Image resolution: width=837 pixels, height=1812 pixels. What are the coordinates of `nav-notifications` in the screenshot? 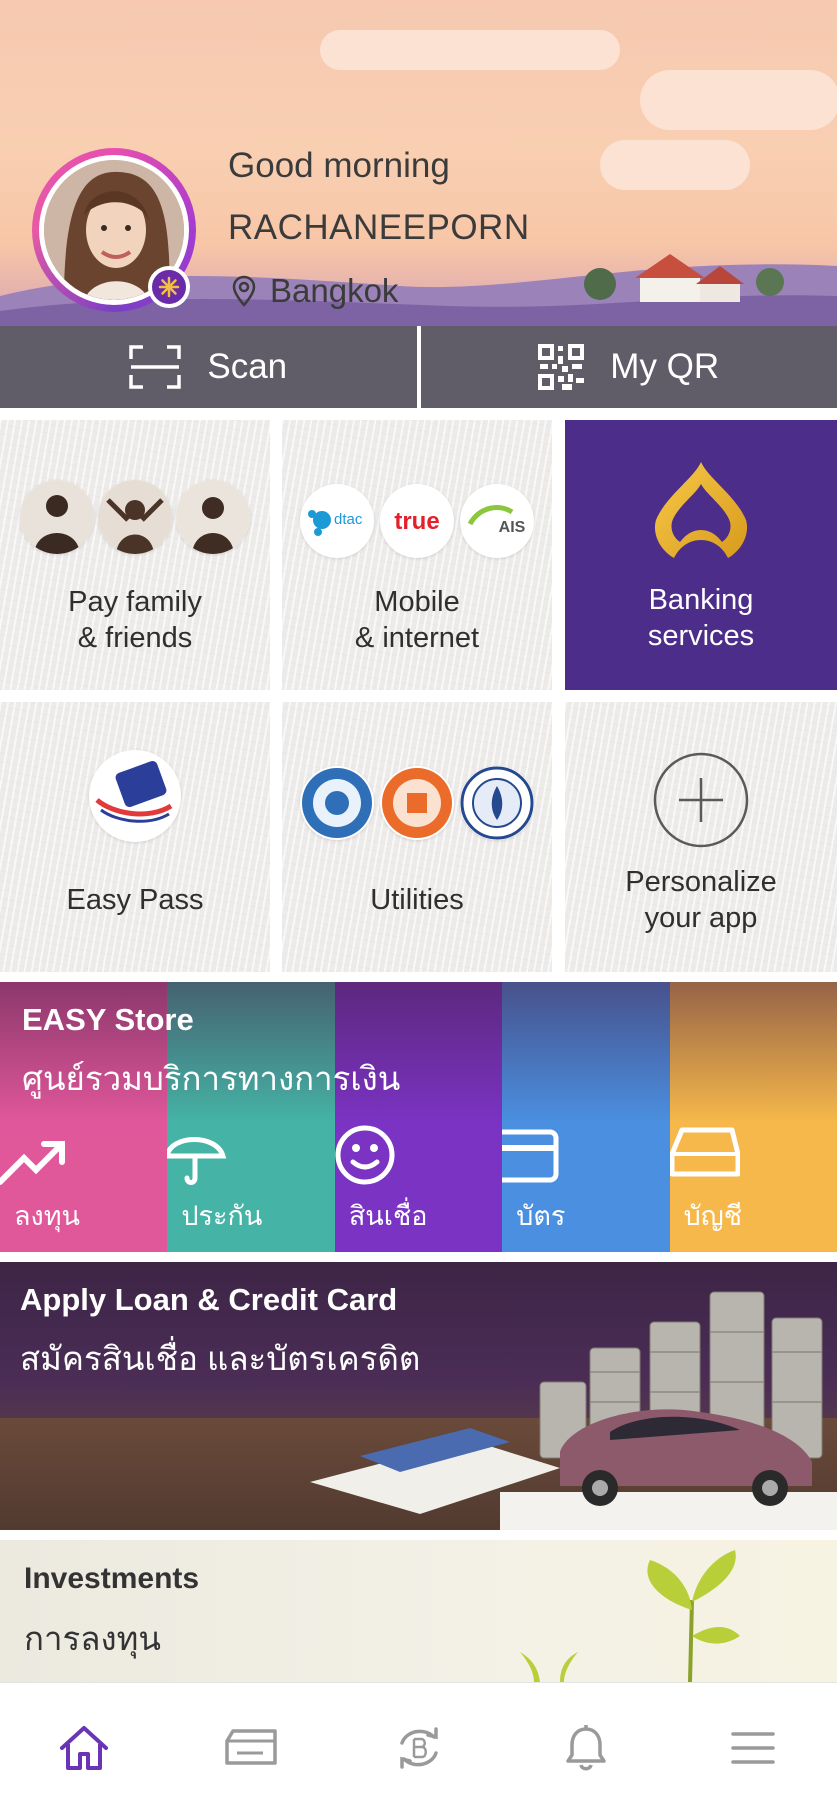 It's located at (585, 1747).